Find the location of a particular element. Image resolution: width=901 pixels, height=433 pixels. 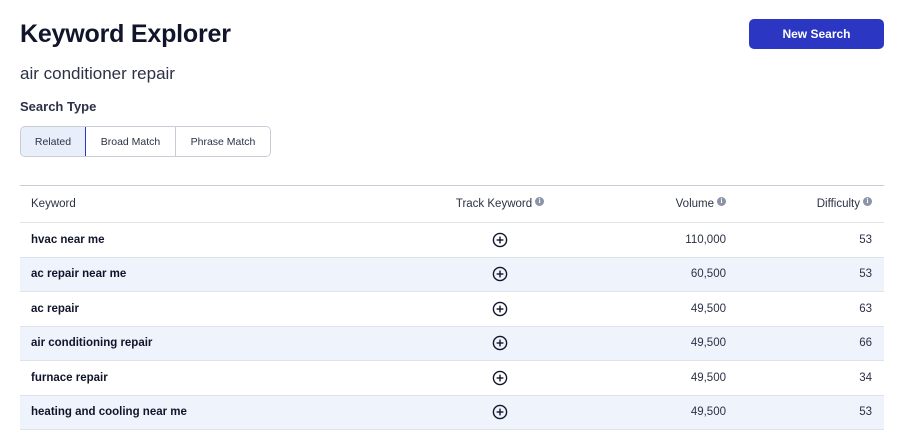

difficulty-header-label: Difficulty is located at coordinates (838, 204).